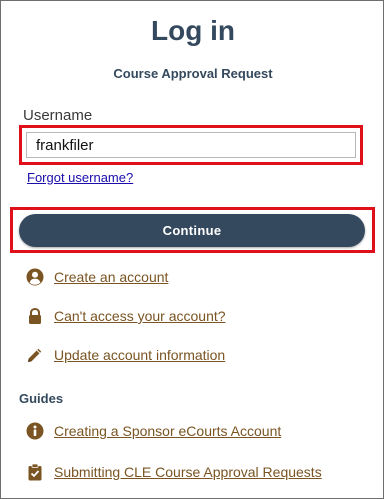  What do you see at coordinates (139, 355) in the screenshot?
I see `update-info-link: Update account information` at bounding box center [139, 355].